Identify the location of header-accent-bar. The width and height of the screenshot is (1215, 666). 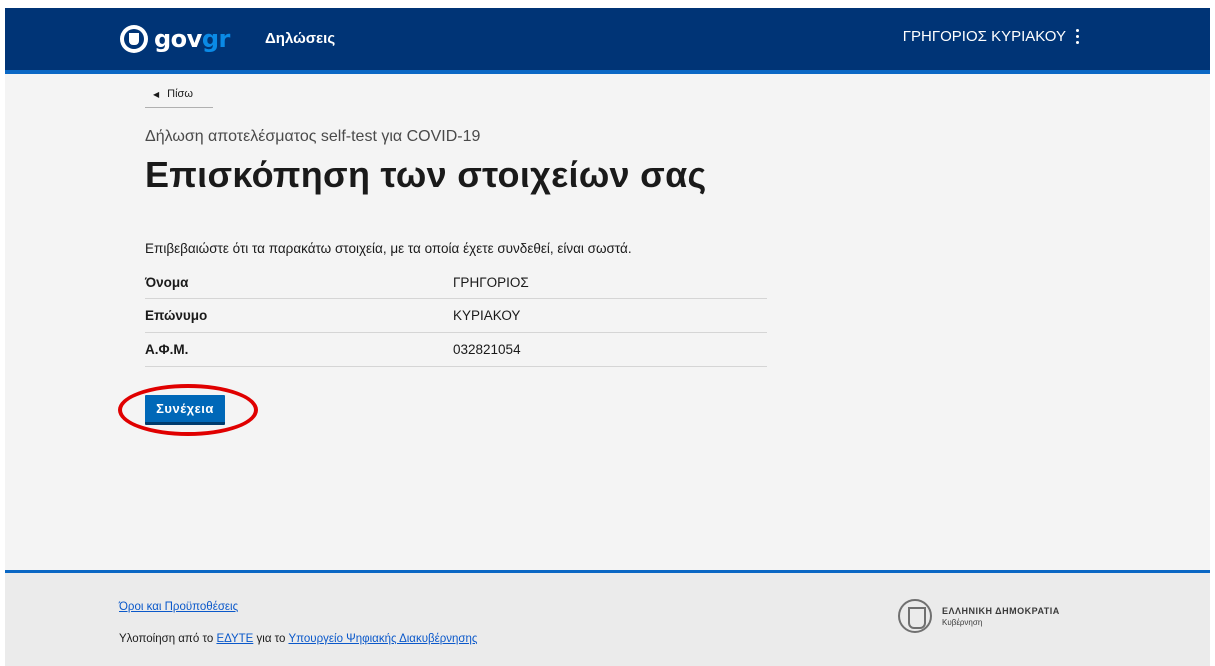
(607, 72).